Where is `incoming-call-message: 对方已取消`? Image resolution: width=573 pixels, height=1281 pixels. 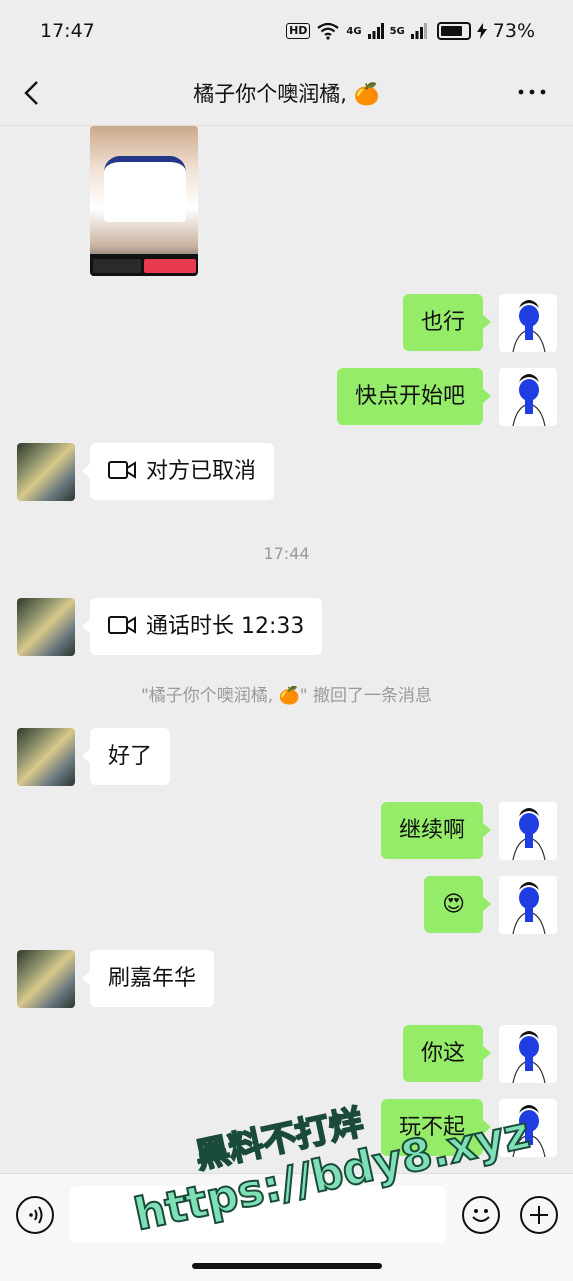 incoming-call-message: 对方已取消 is located at coordinates (178, 471).